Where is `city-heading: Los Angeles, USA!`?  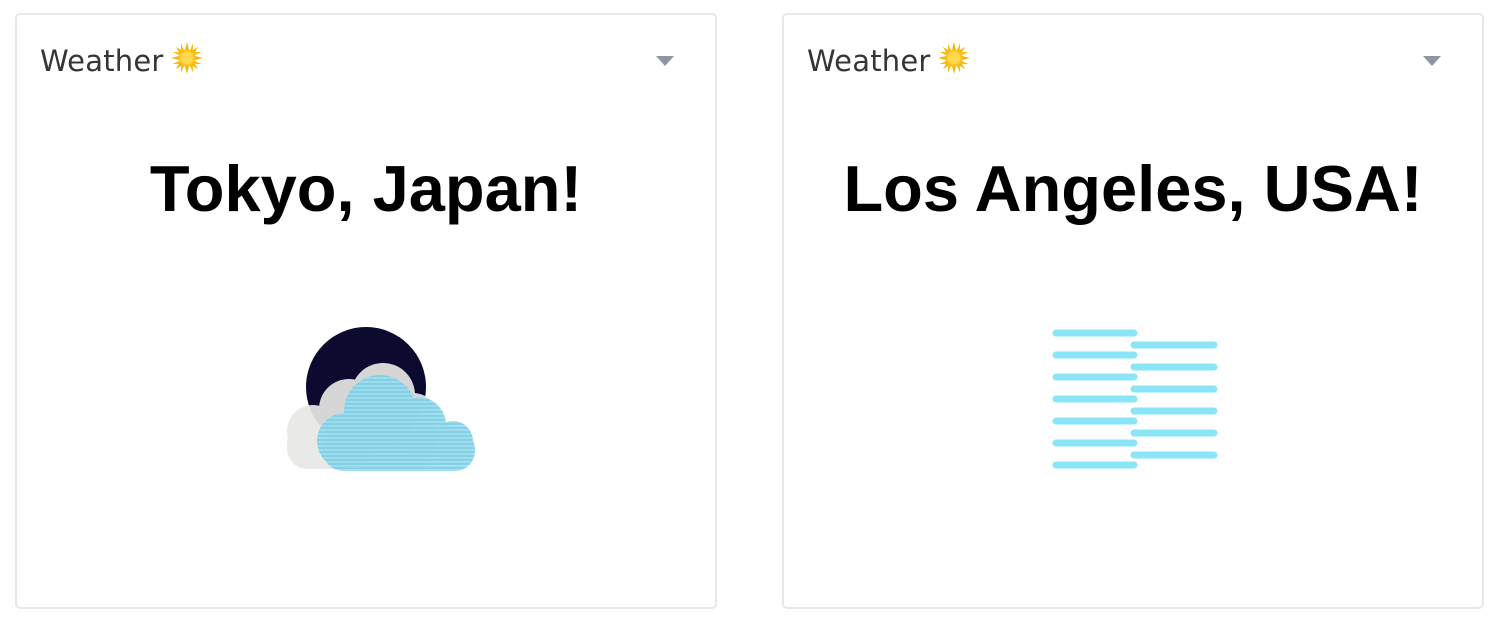 city-heading: Los Angeles, USA! is located at coordinates (1133, 188).